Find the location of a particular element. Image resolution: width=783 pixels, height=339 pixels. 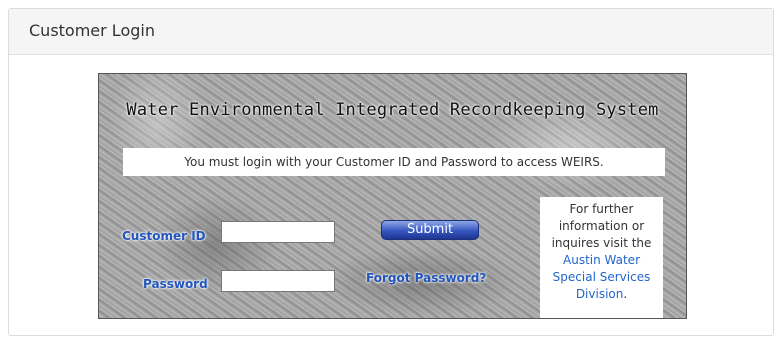

special-services-link: Austin Water Special Services Division is located at coordinates (602, 277).